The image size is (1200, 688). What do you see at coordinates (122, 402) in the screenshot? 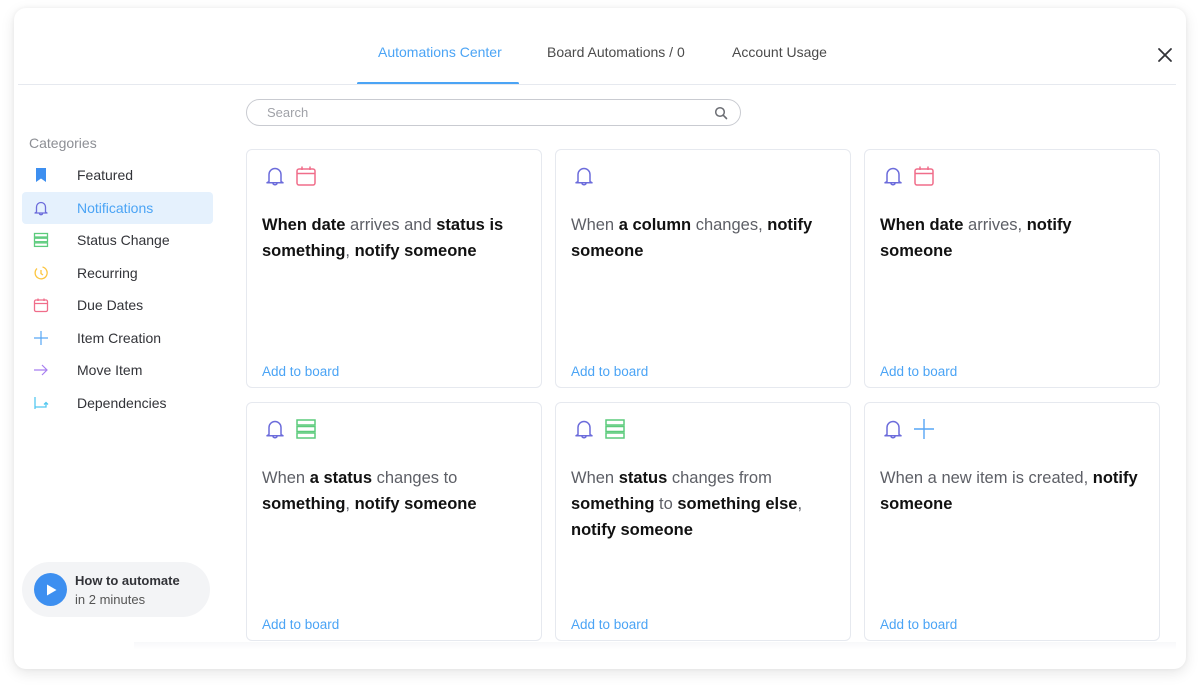
I see `sidebar-item-label: Dependencies` at bounding box center [122, 402].